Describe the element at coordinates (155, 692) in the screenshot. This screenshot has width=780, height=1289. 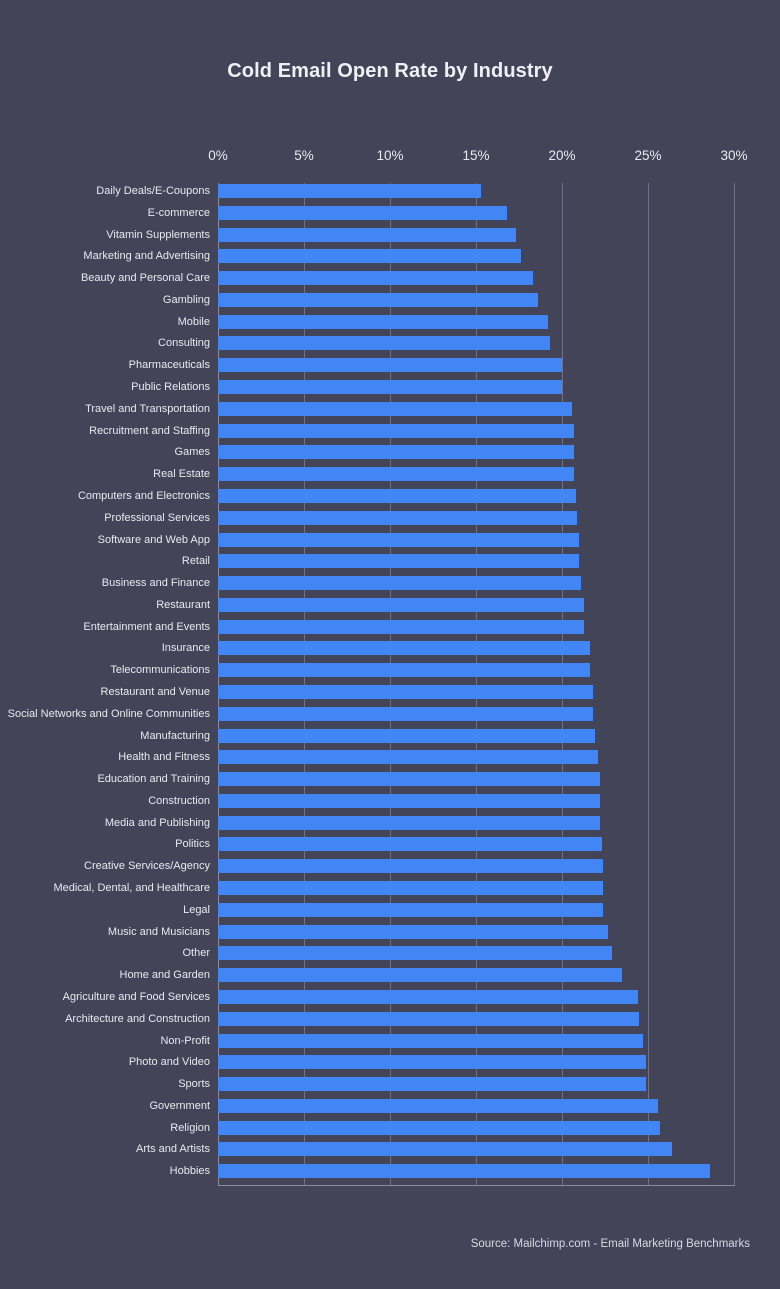
I see `category-label: Restaurant and Venue` at that location.